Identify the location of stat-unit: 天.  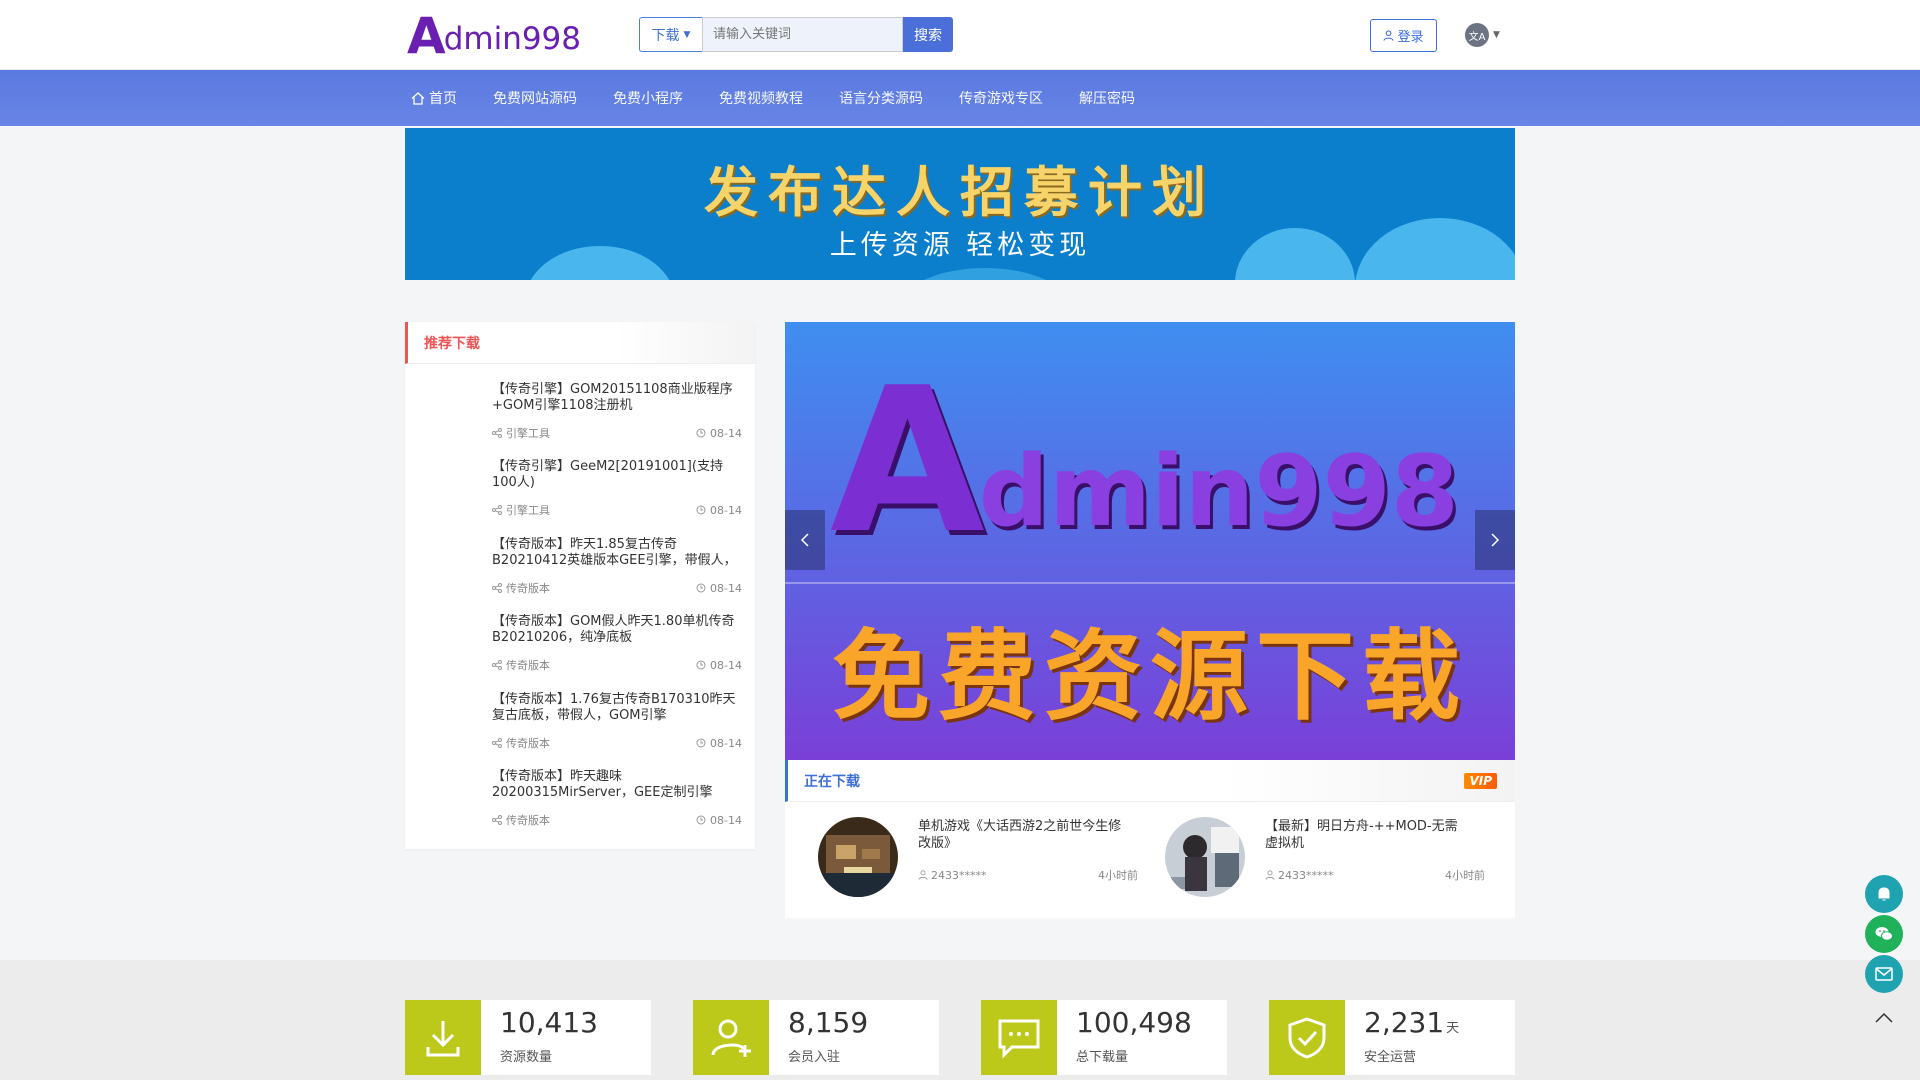
(1453, 1028).